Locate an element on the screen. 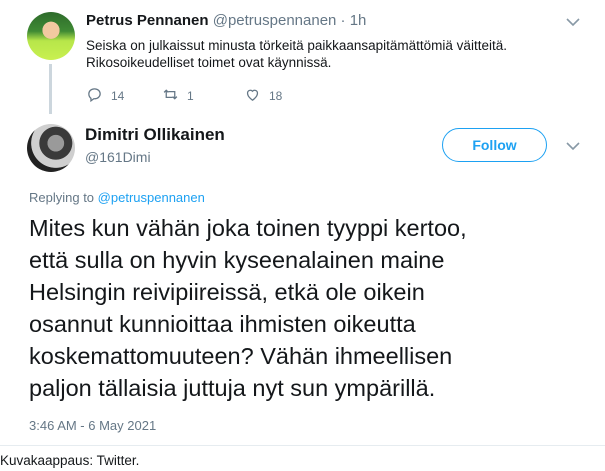  follow-button: Follow is located at coordinates (494, 145).